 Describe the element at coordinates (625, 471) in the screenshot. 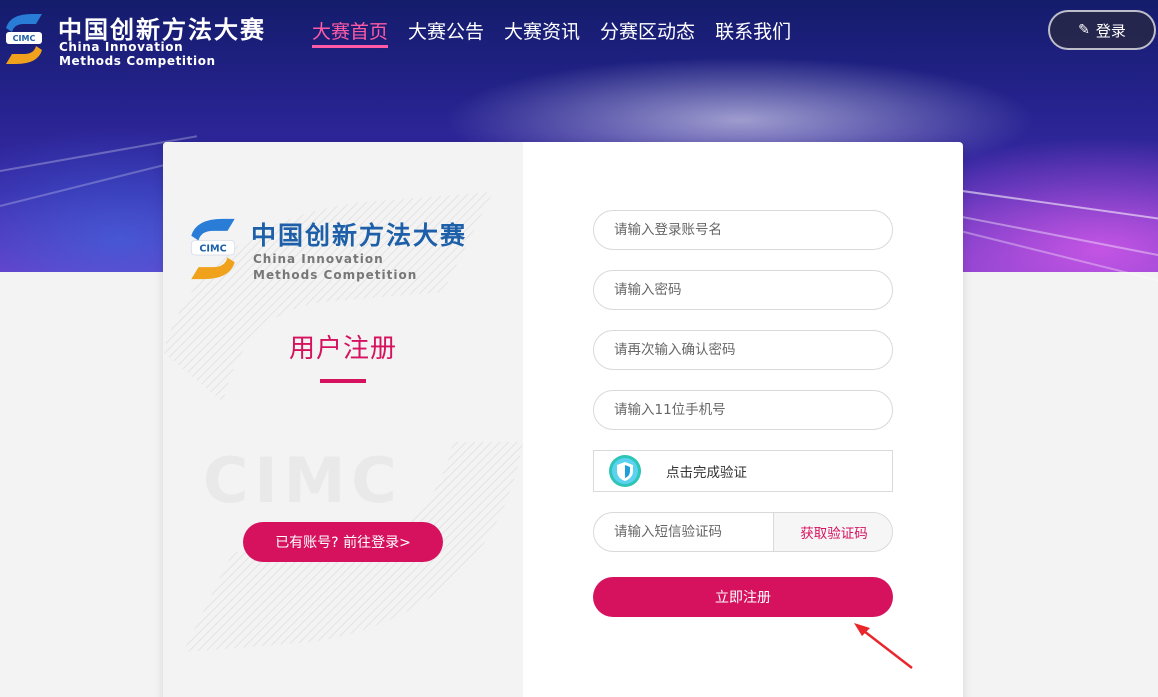

I see `shield-check-icon` at that location.